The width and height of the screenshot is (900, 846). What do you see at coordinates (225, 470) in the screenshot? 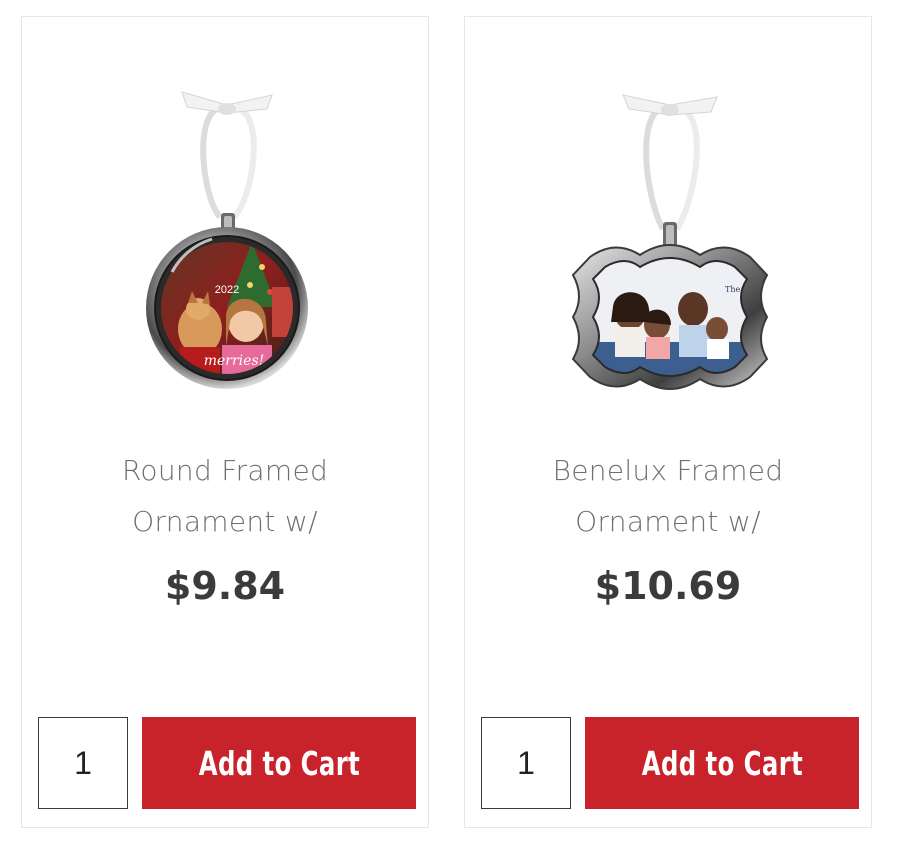
I see `product-name-line: Round Framed` at bounding box center [225, 470].